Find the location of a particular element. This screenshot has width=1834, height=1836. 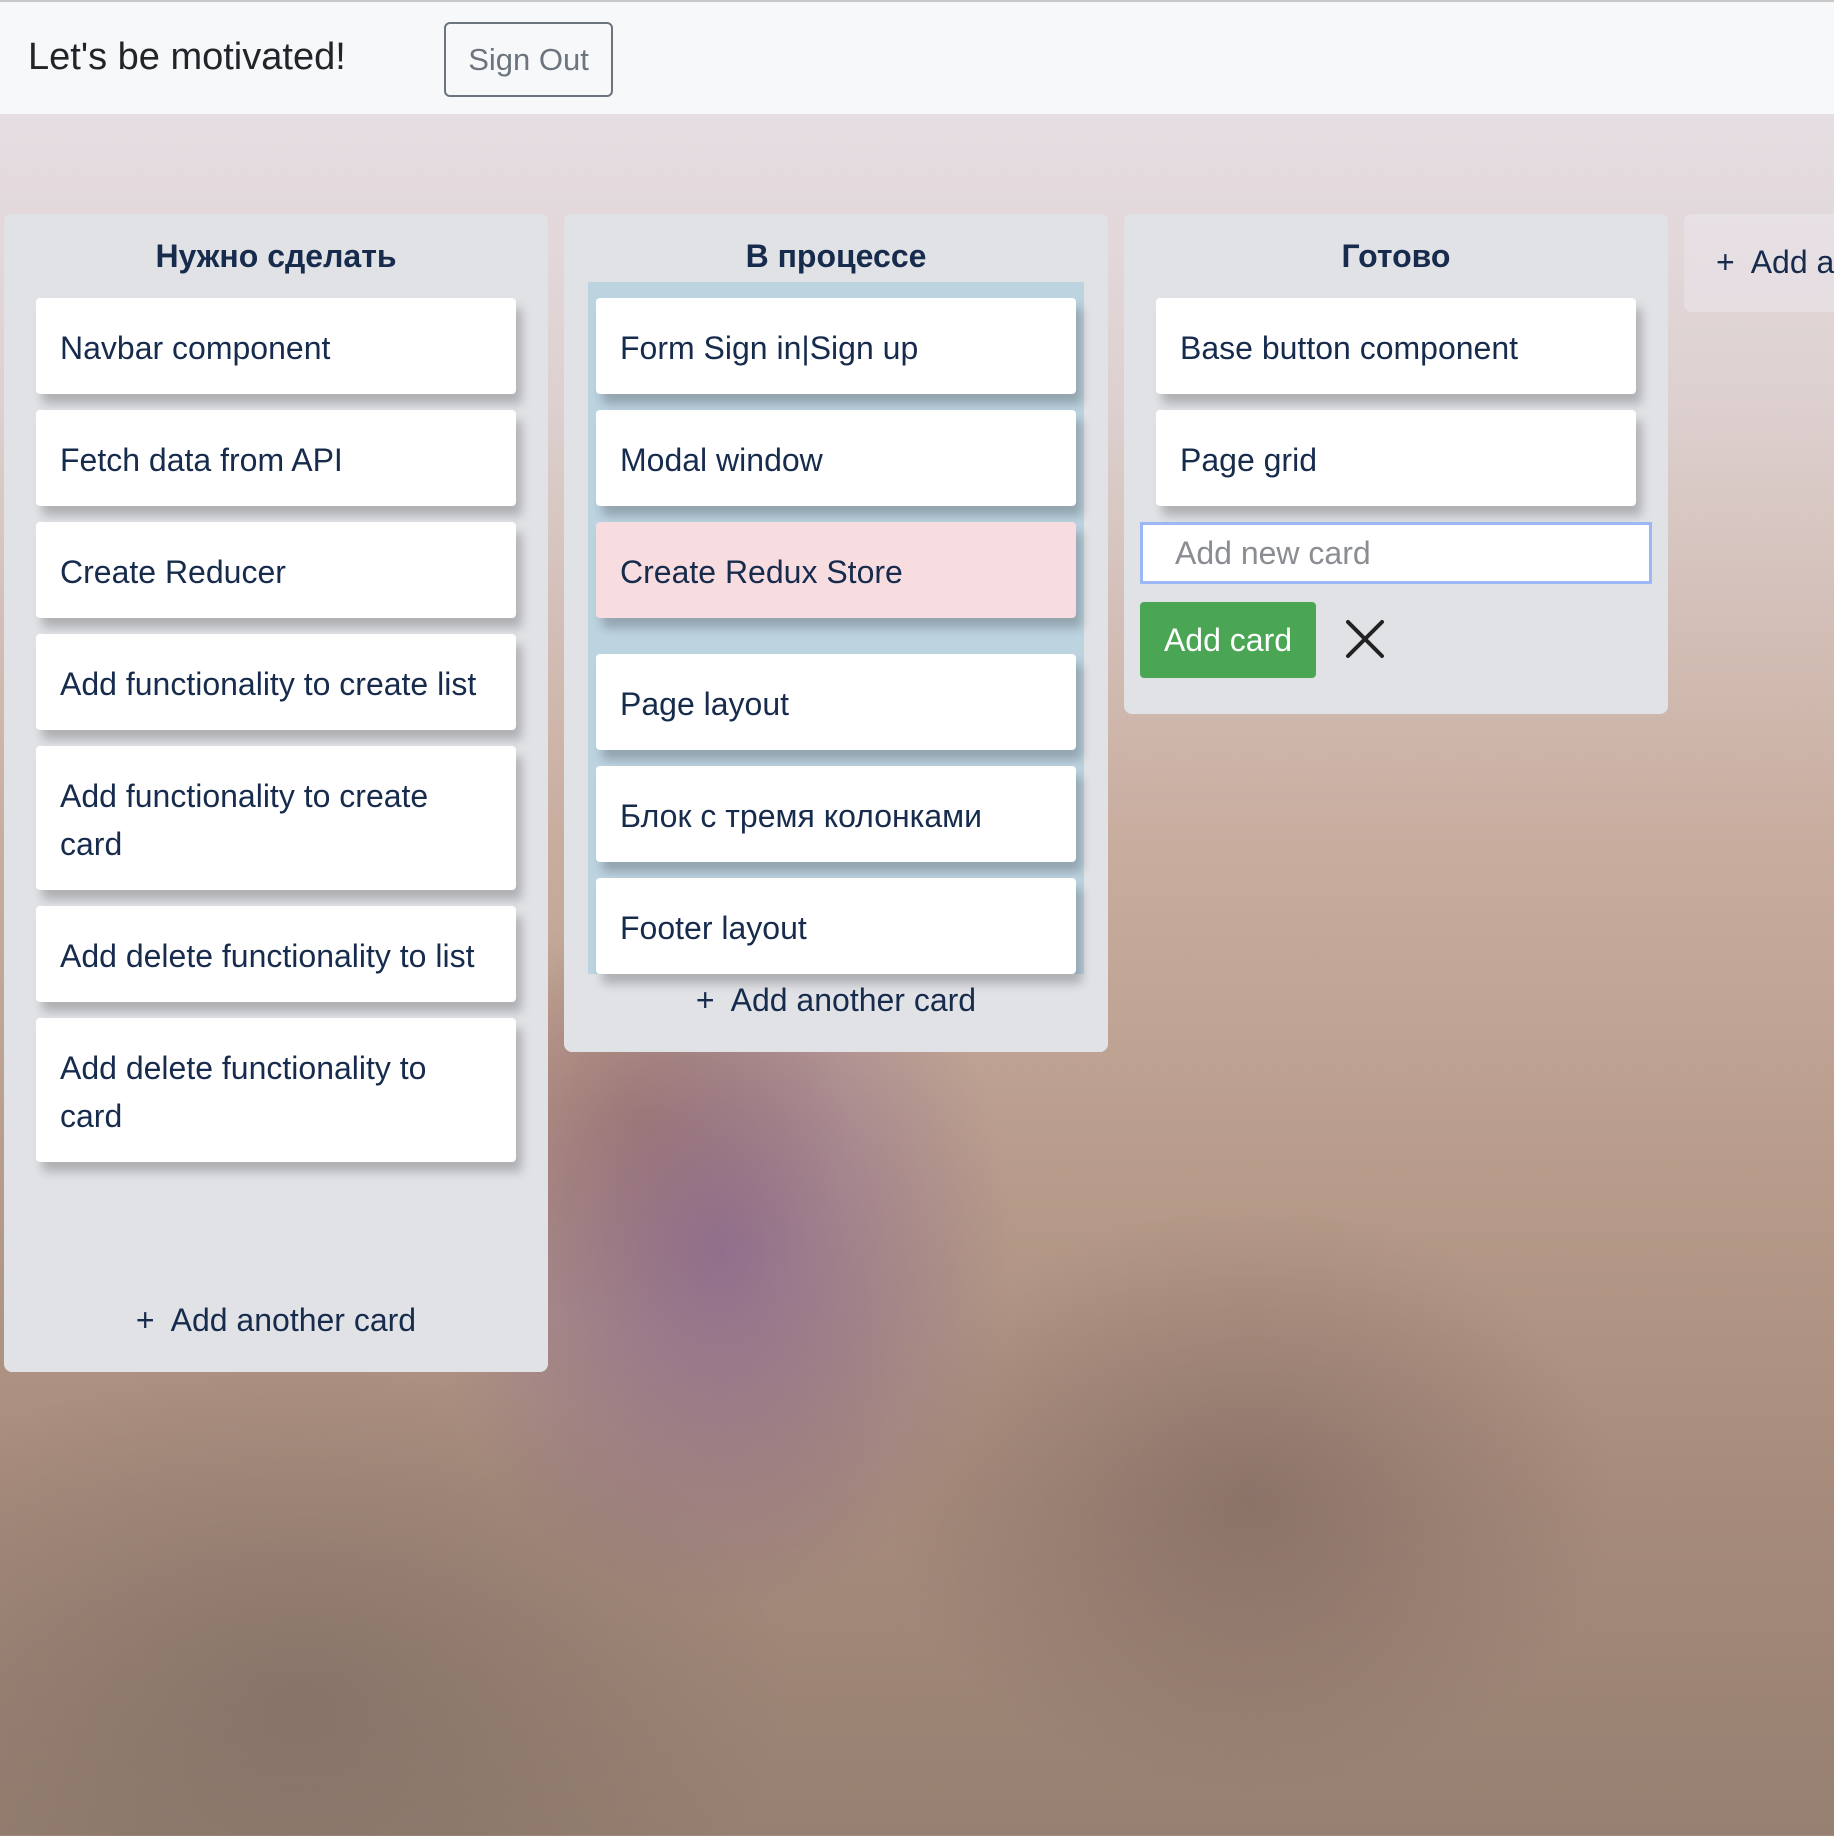

card-dragging: Create Redux Store is located at coordinates (836, 570).